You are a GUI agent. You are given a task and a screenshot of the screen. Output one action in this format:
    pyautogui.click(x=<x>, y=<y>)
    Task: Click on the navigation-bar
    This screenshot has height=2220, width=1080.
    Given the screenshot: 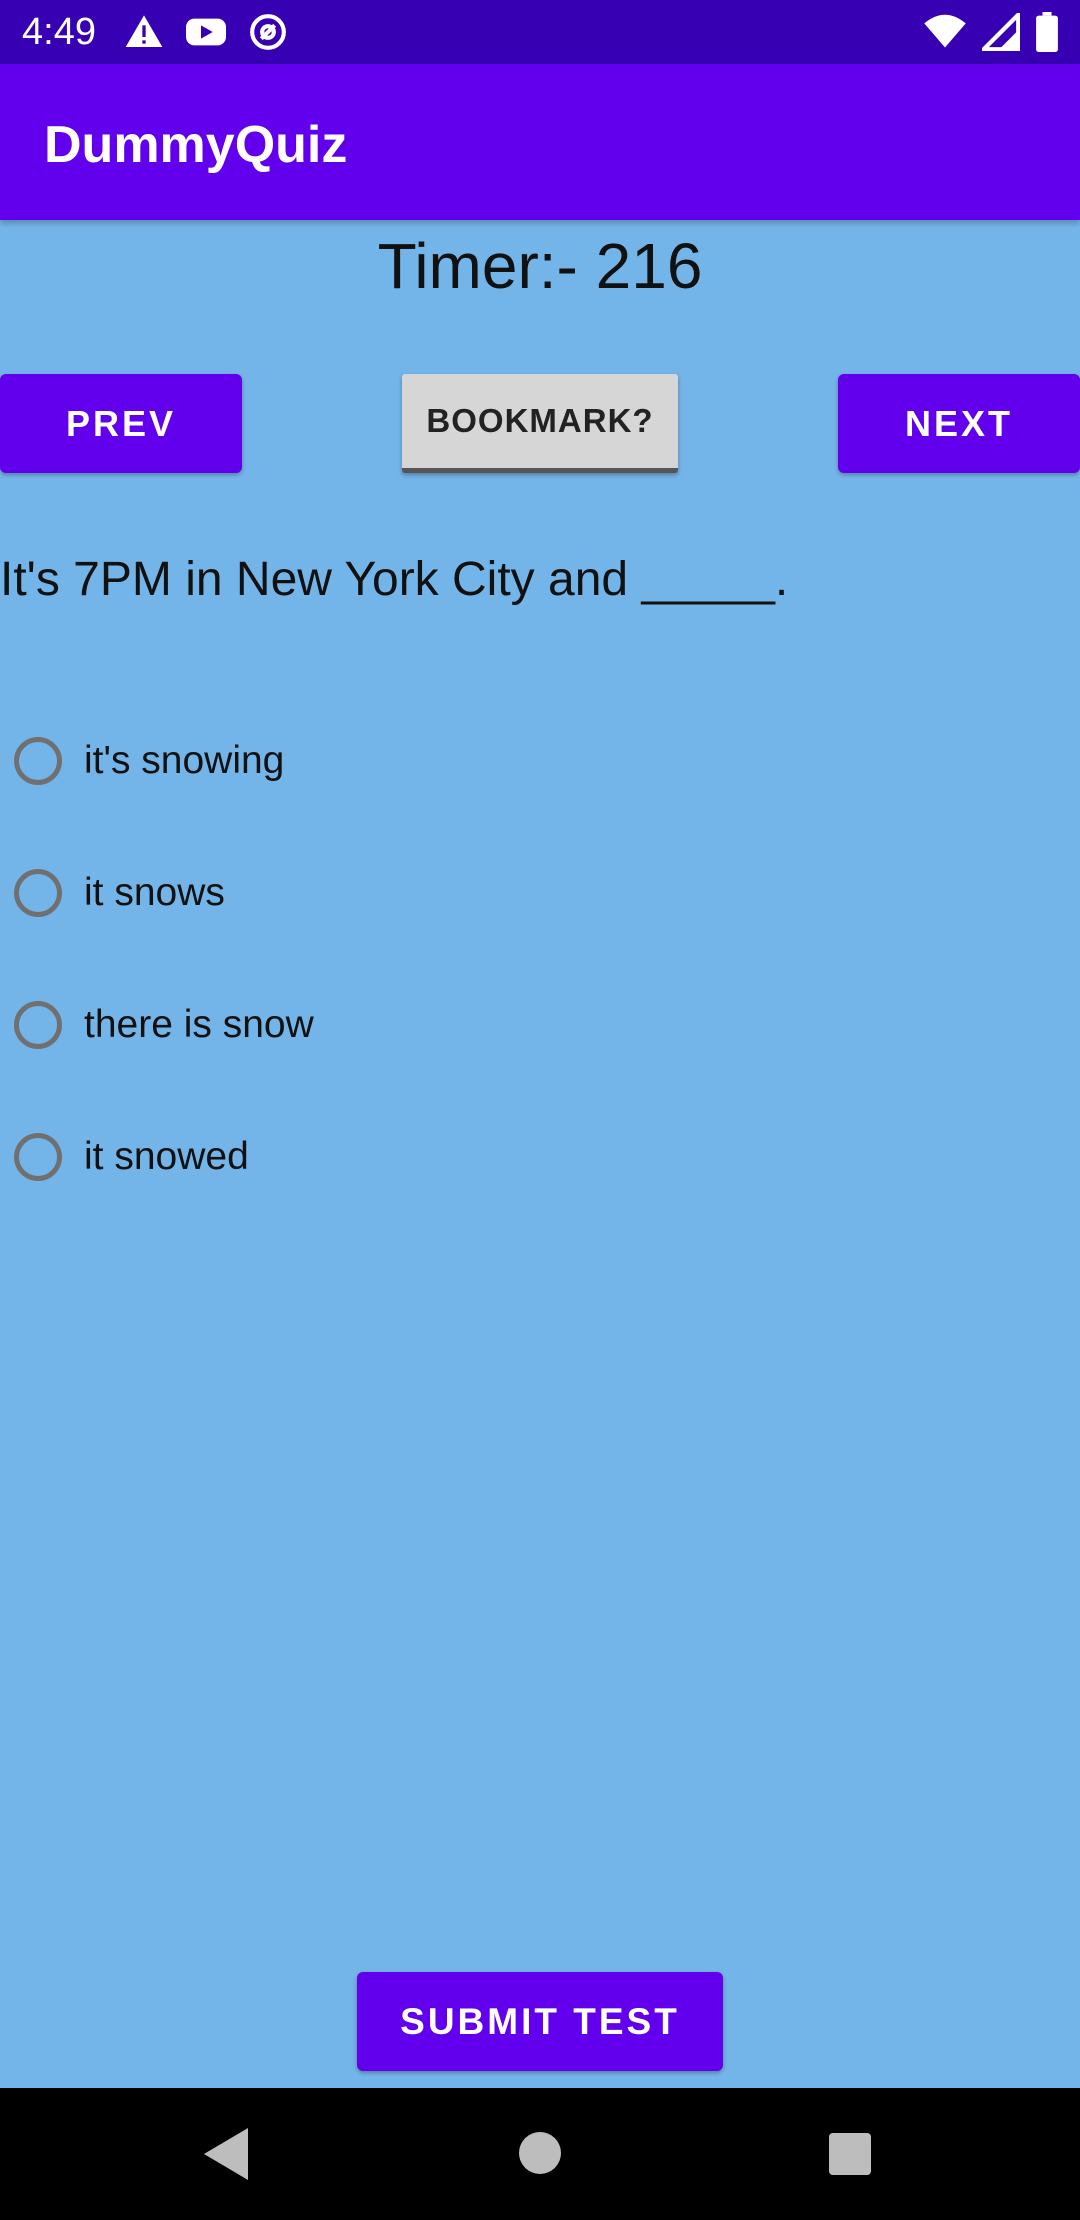 What is the action you would take?
    pyautogui.click(x=540, y=2154)
    